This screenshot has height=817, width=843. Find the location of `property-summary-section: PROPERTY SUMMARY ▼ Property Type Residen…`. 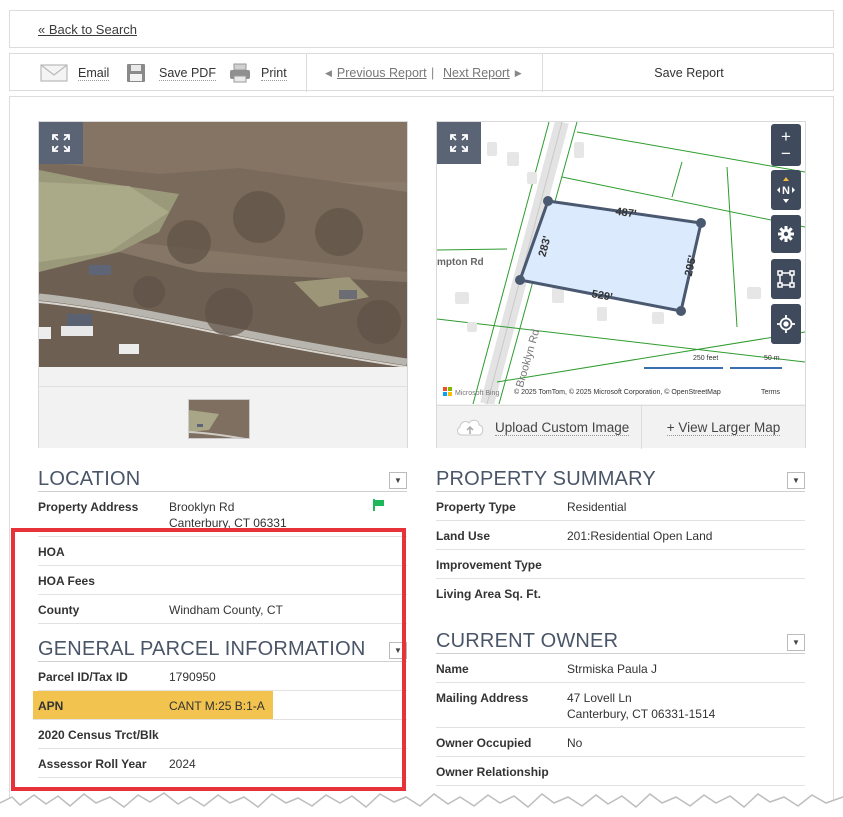

property-summary-section: PROPERTY SUMMARY ▼ Property Type Residen… is located at coordinates (620, 537).